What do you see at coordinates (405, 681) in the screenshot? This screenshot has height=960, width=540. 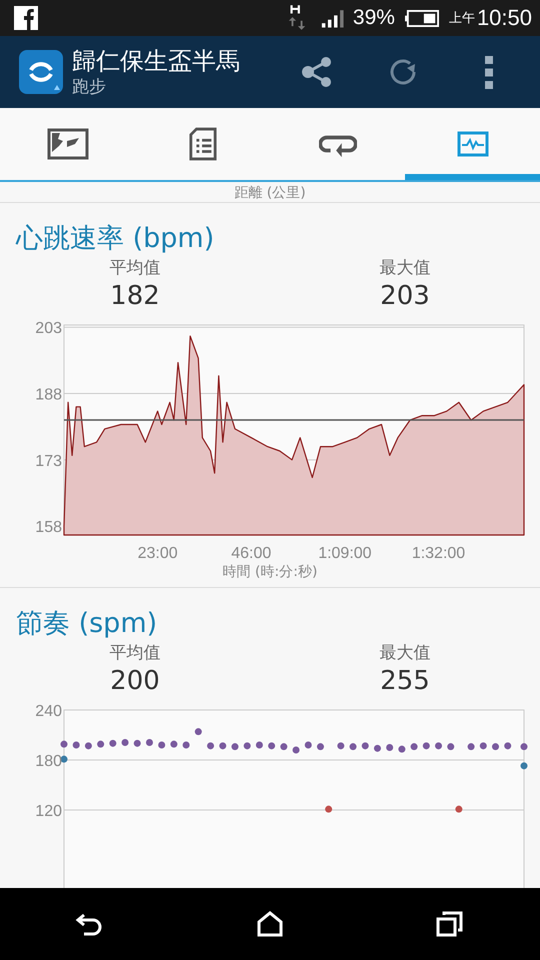 I see `stat-value: 255` at bounding box center [405, 681].